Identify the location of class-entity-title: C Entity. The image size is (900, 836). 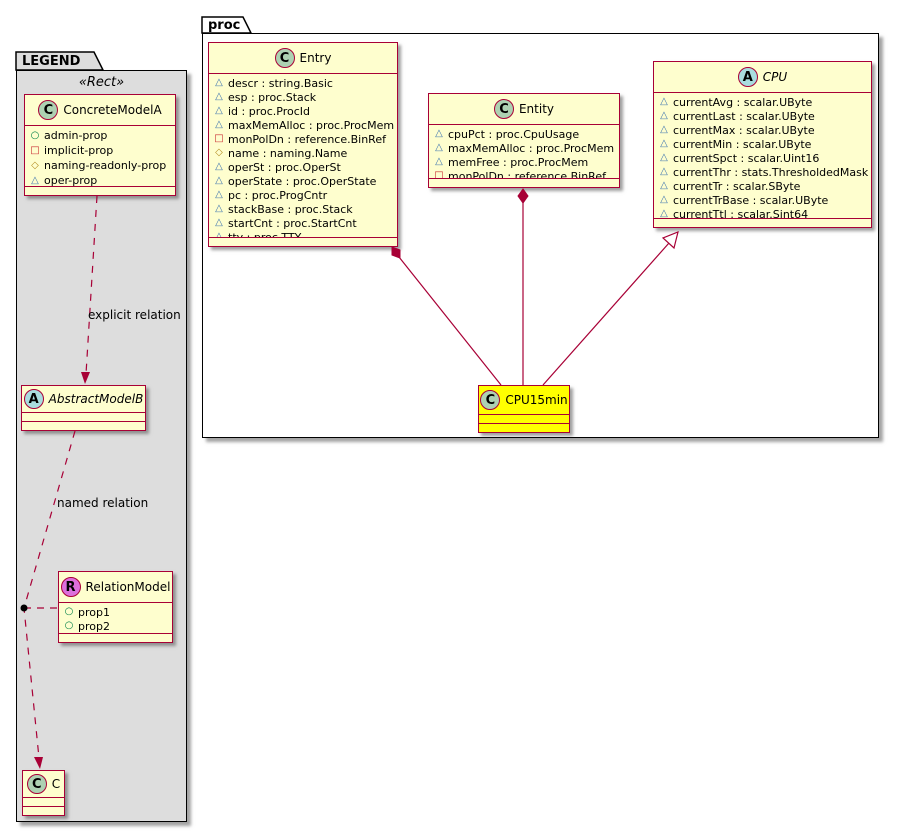
(524, 109).